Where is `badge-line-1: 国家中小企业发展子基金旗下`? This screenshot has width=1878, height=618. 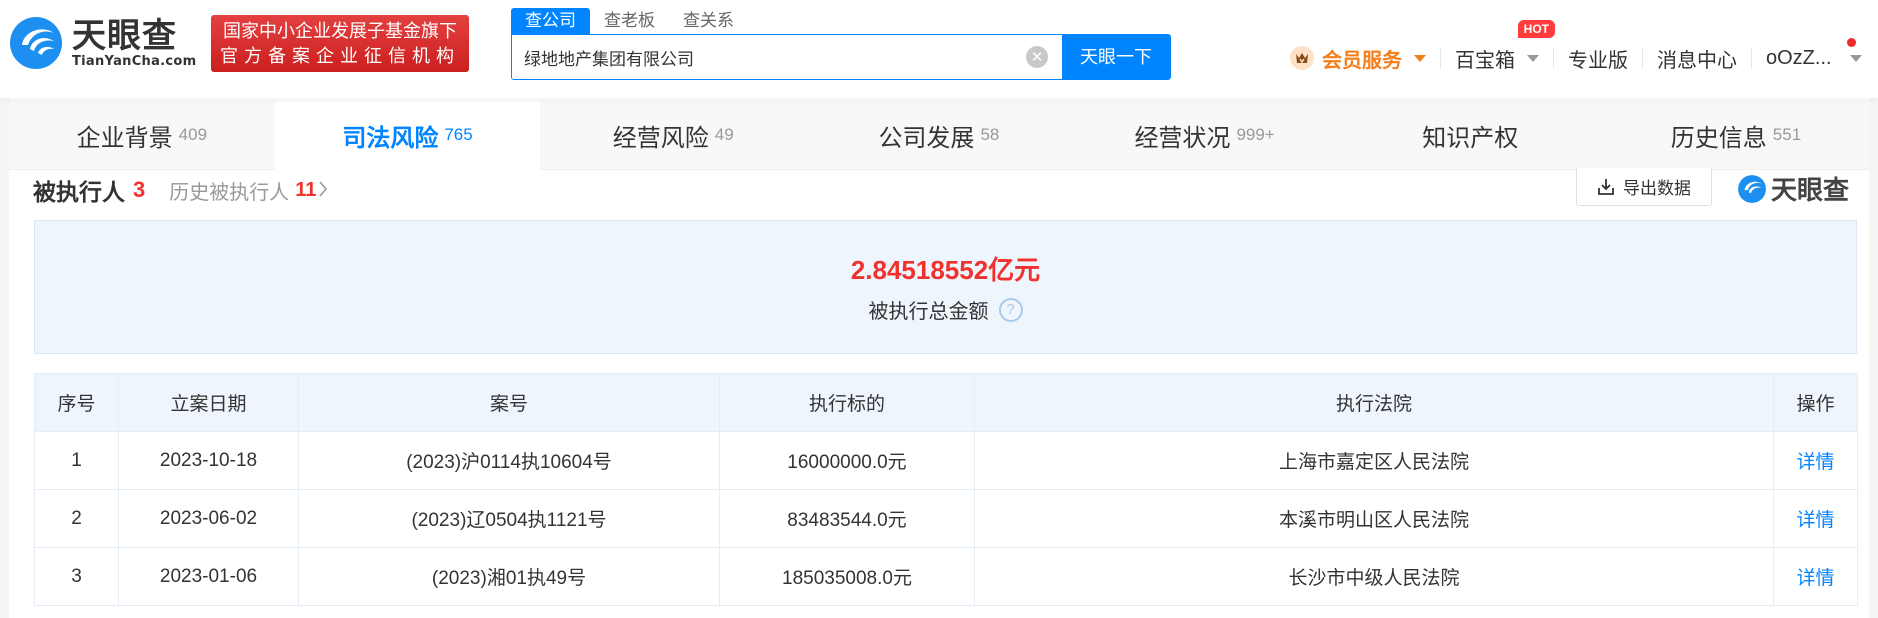
badge-line-1: 国家中小企业发展子基金旗下 is located at coordinates (340, 31).